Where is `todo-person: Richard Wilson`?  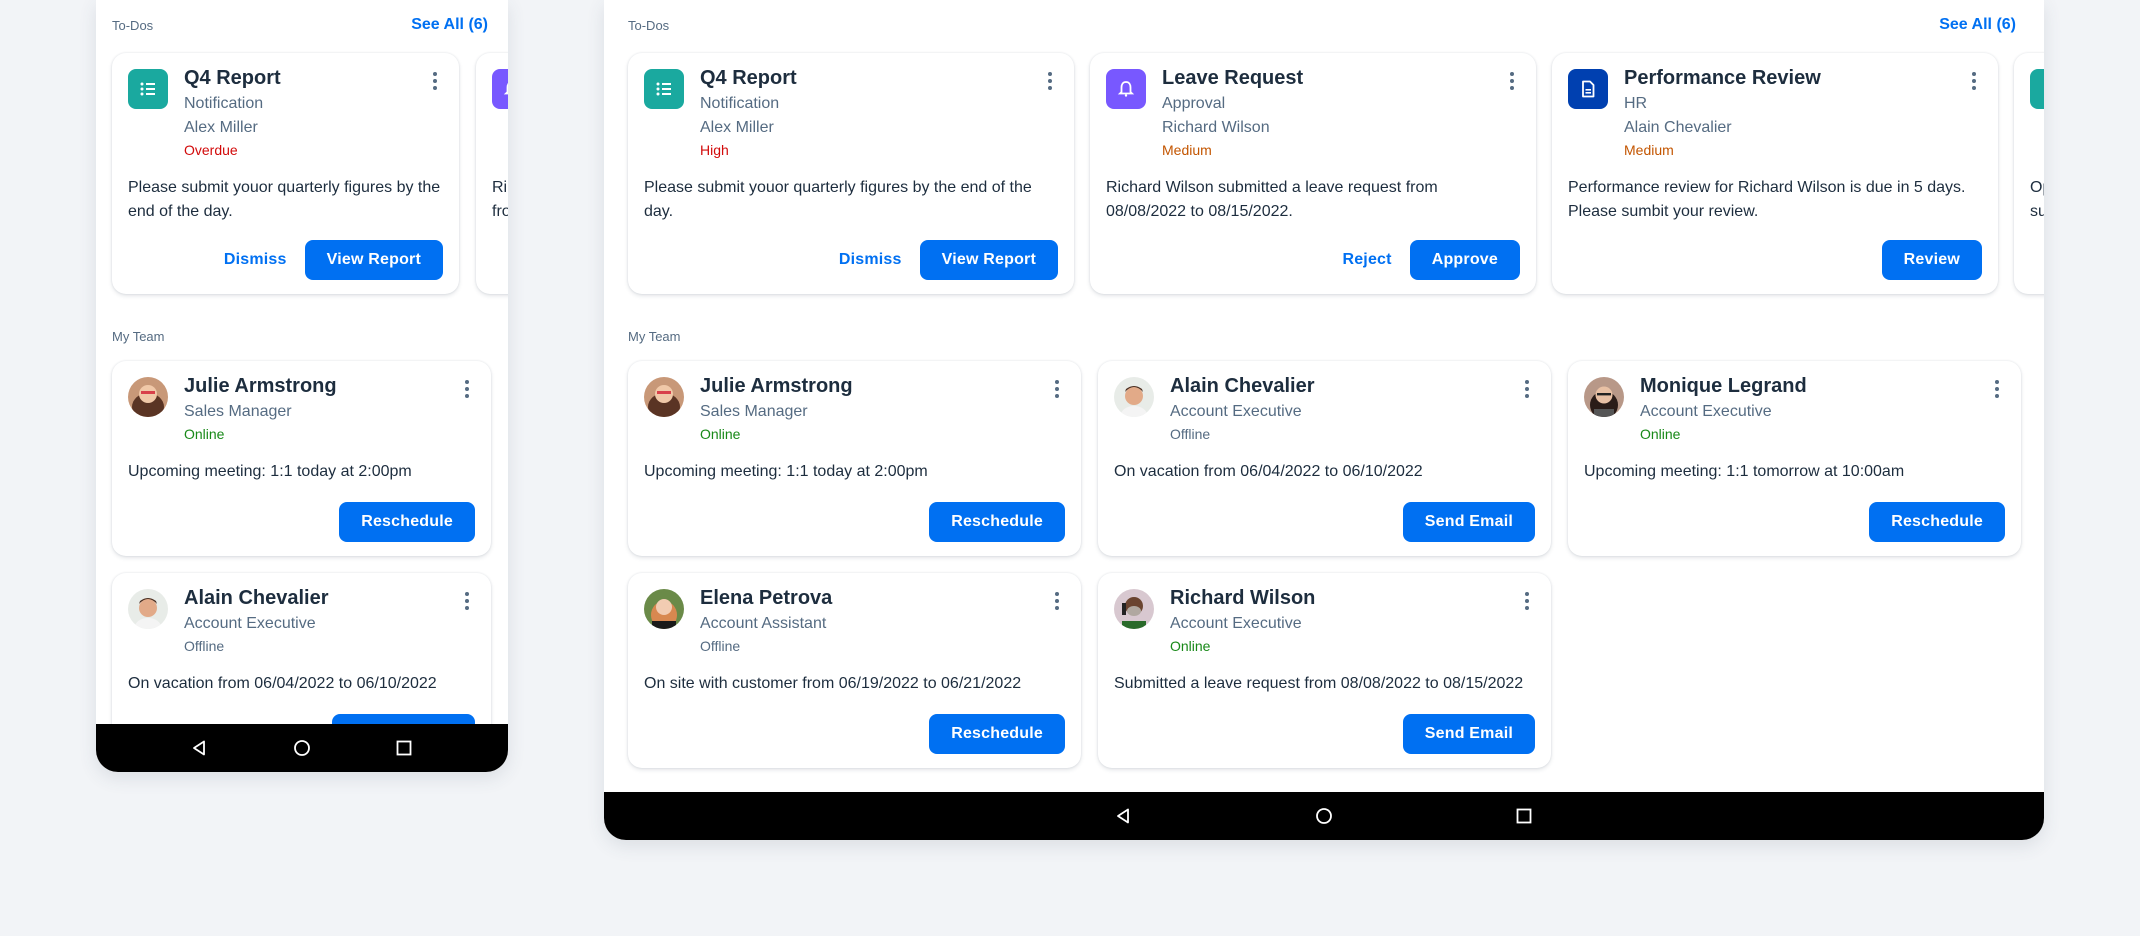
todo-person: Richard Wilson is located at coordinates (1216, 127).